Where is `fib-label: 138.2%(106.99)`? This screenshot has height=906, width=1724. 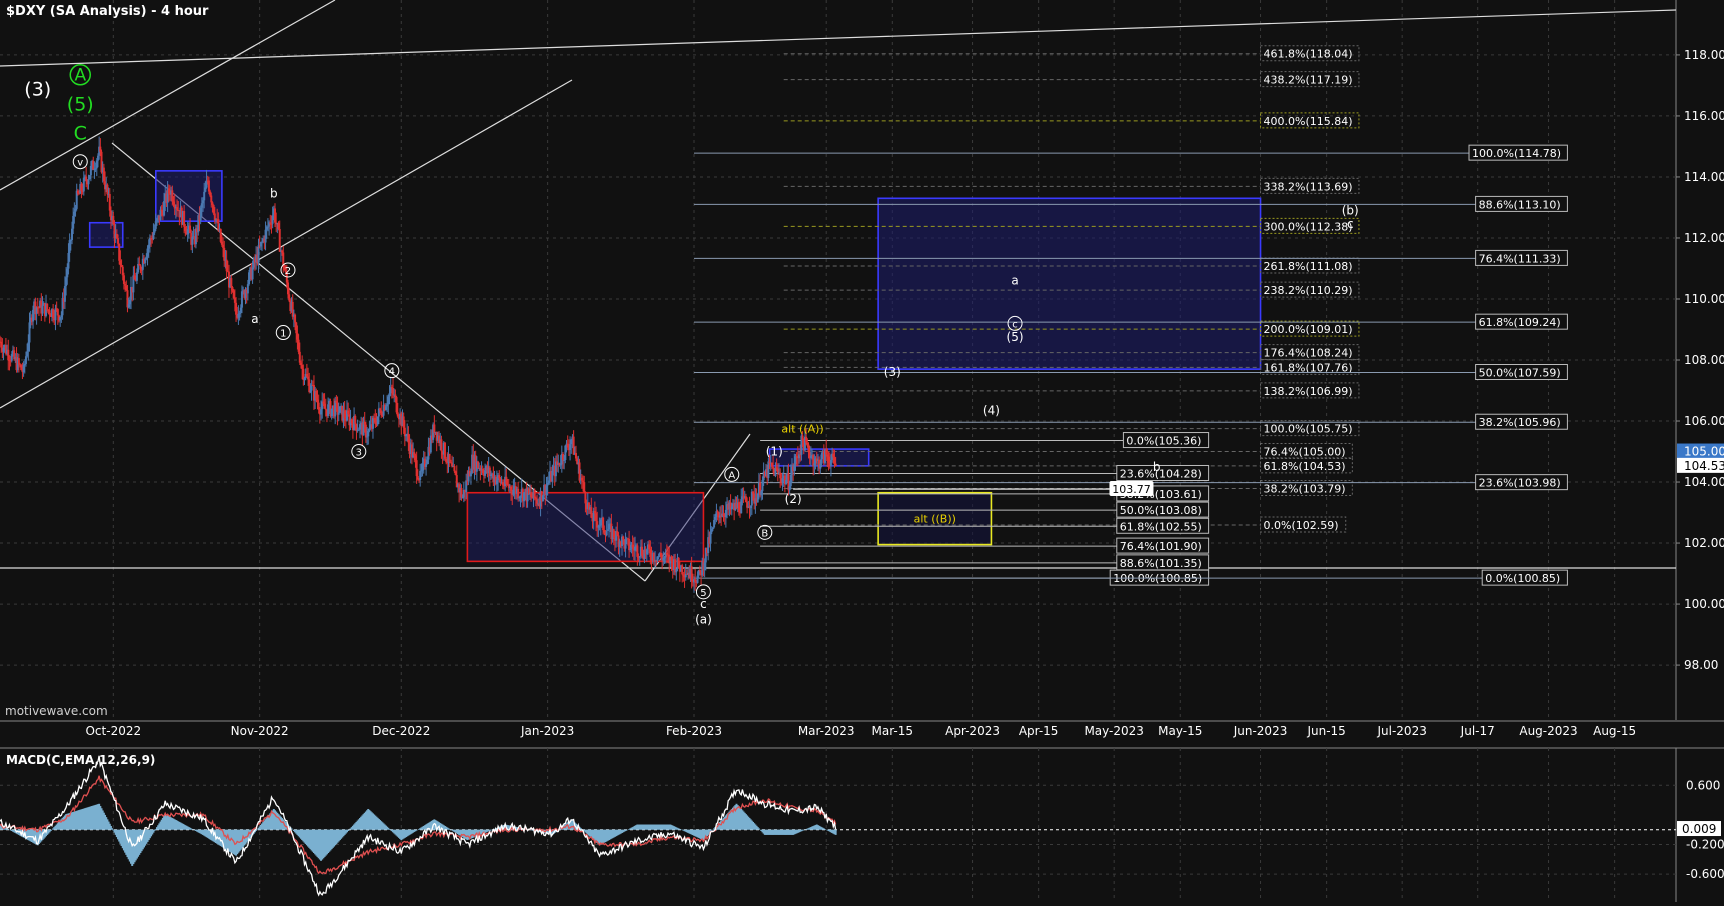
fib-label: 138.2%(106.99) is located at coordinates (1308, 391).